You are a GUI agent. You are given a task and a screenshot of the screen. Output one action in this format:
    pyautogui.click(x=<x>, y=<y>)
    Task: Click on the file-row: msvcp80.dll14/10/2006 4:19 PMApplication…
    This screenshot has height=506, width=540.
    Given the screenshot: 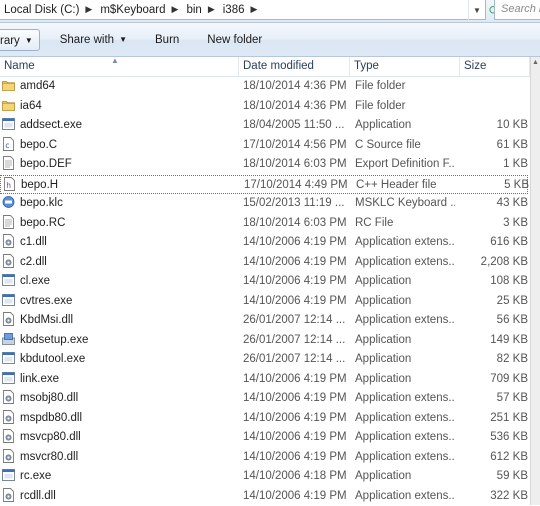 What is the action you would take?
    pyautogui.click(x=265, y=438)
    